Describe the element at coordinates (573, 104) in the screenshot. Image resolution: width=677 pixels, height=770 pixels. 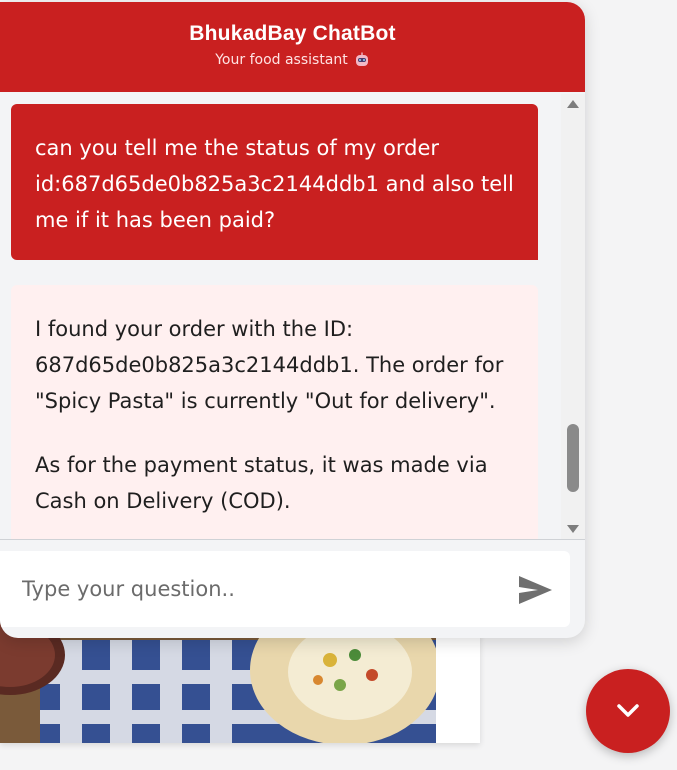
I see `scroll-up-arrow-icon` at that location.